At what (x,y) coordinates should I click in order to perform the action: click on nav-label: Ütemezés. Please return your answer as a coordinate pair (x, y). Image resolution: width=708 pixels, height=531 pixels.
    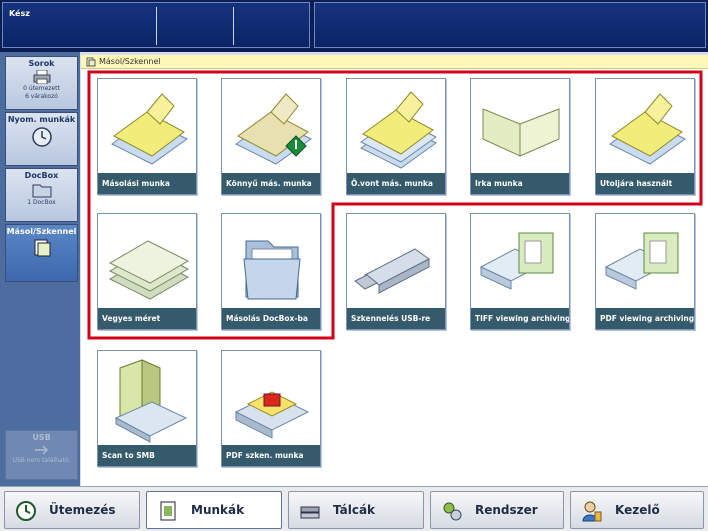
    Looking at the image, I should click on (82, 510).